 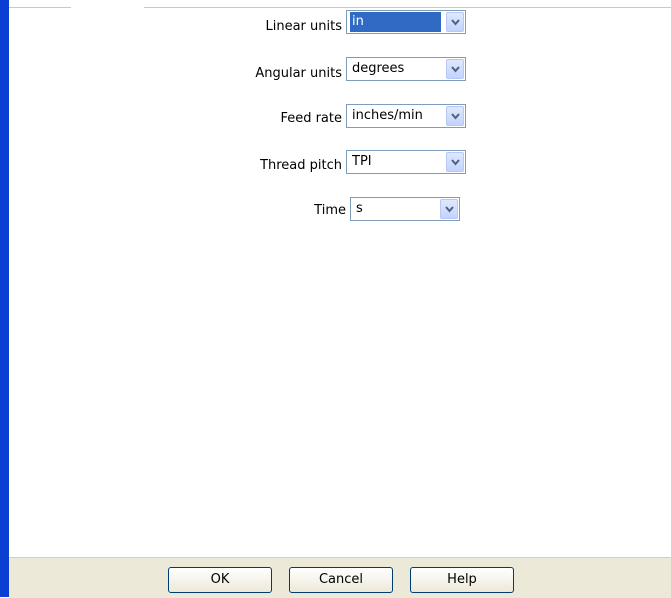 I want to click on thread-pitch-label: Thread pitch, so click(x=301, y=165).